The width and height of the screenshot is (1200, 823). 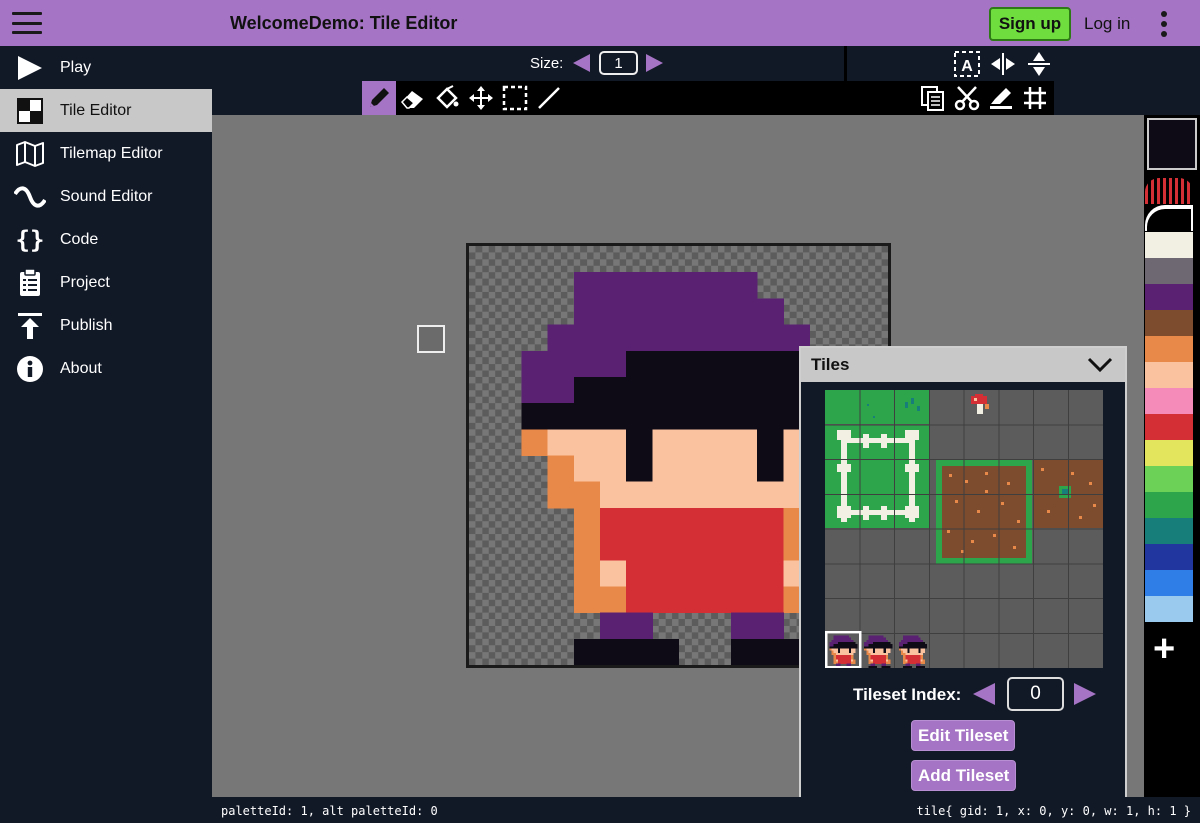 I want to click on sign-up-button: Sign up, so click(x=1030, y=24).